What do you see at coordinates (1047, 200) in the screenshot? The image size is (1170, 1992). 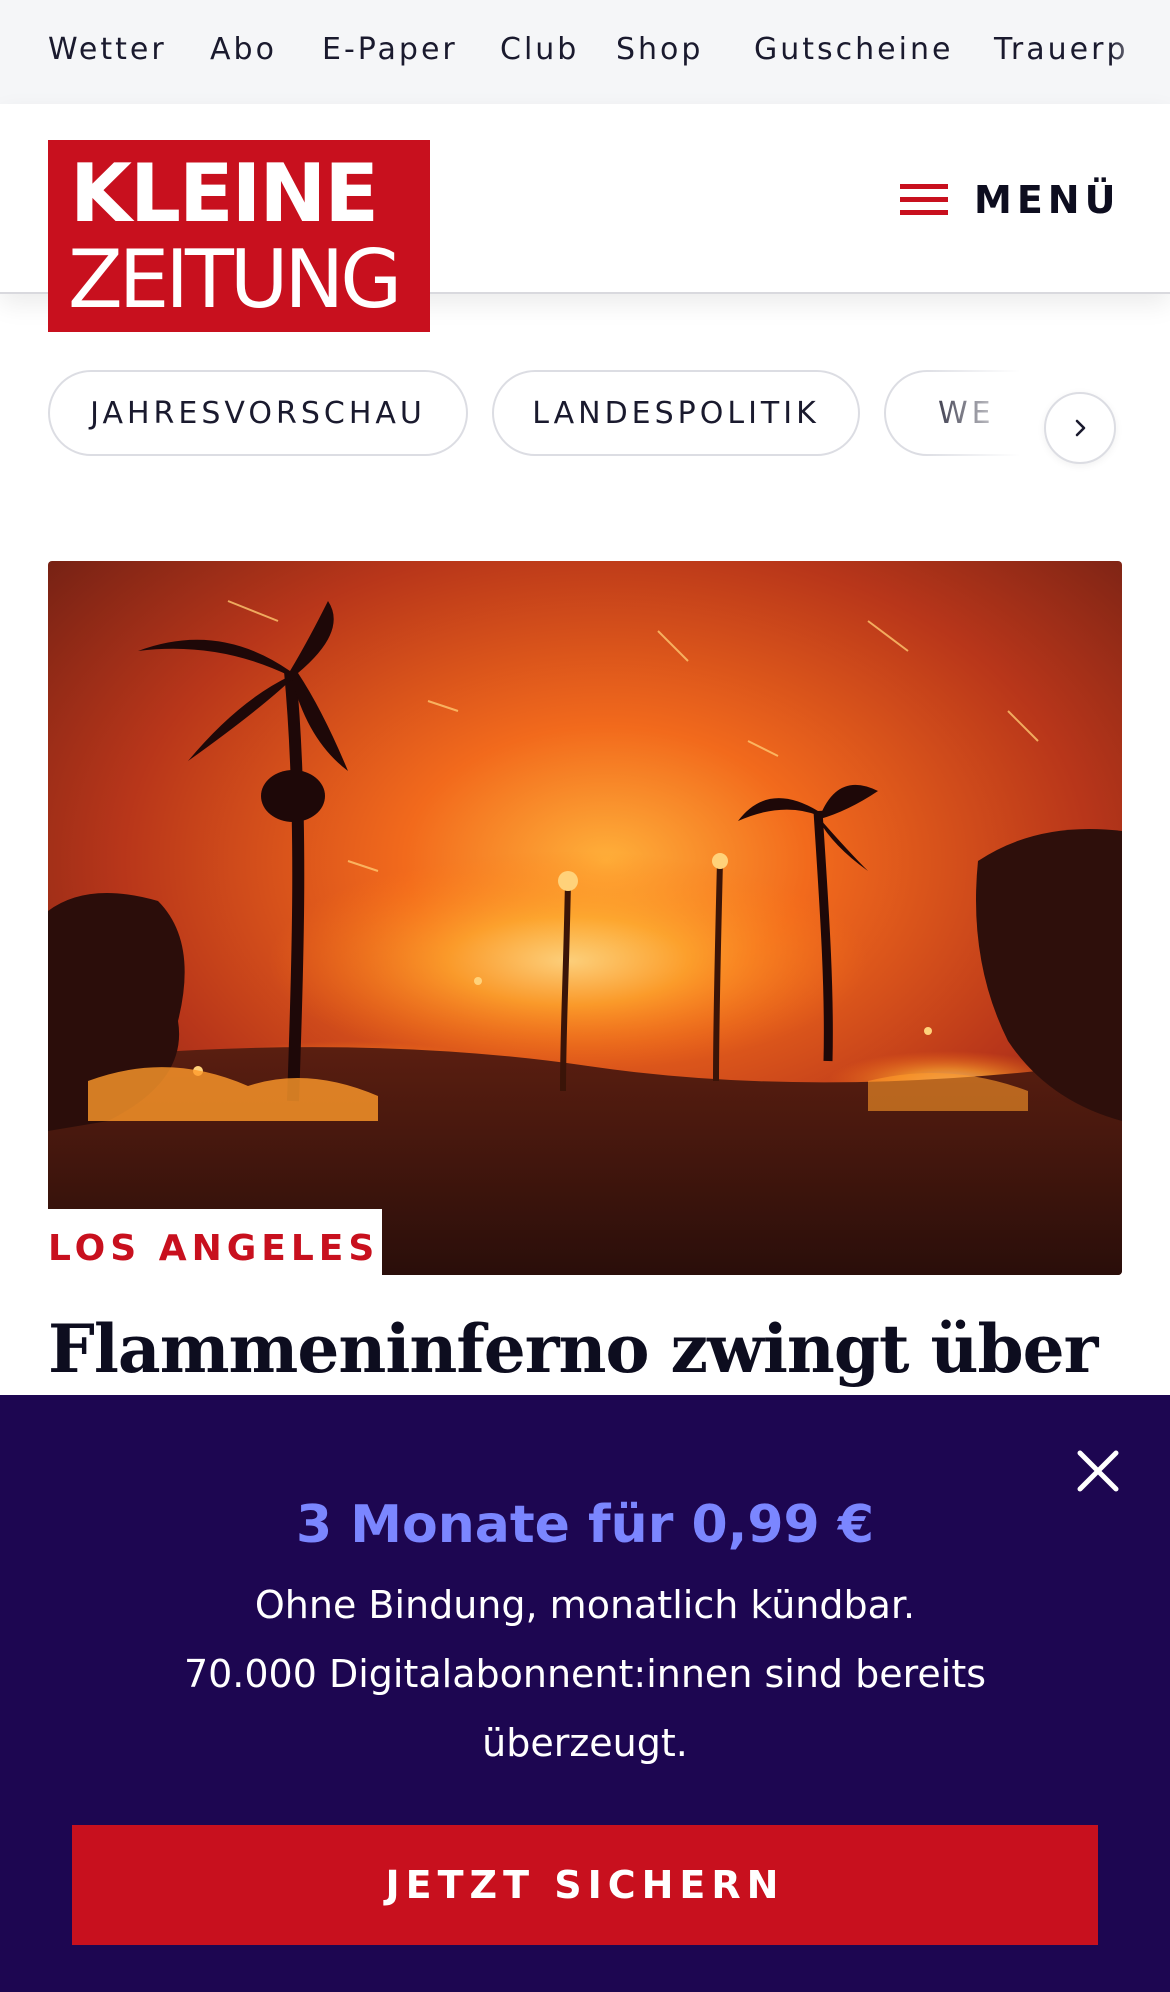 I see `menu-label: MENÜ` at bounding box center [1047, 200].